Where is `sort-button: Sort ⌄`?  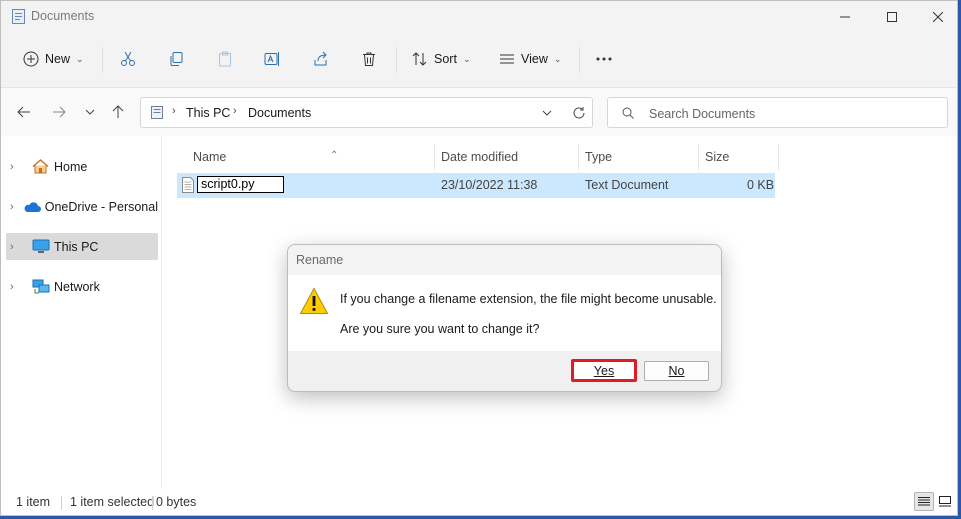 sort-button: Sort ⌄ is located at coordinates (441, 59).